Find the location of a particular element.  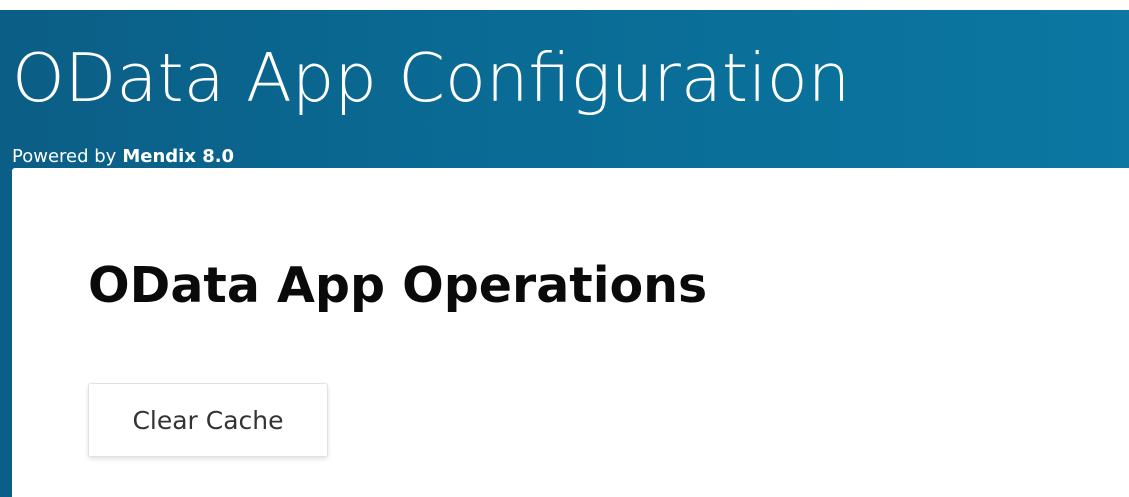

powered-by: Powered by Mendix 8.0 is located at coordinates (123, 157).